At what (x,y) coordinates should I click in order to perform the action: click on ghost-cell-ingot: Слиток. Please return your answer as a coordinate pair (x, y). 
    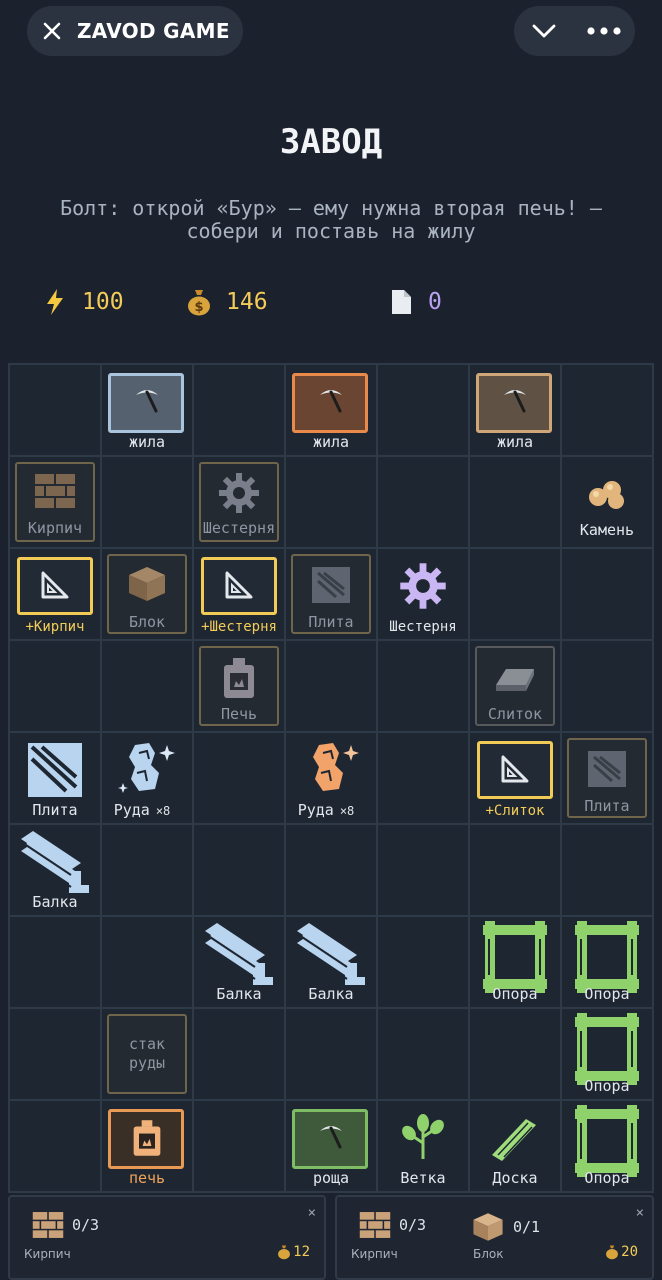
    Looking at the image, I should click on (515, 686).